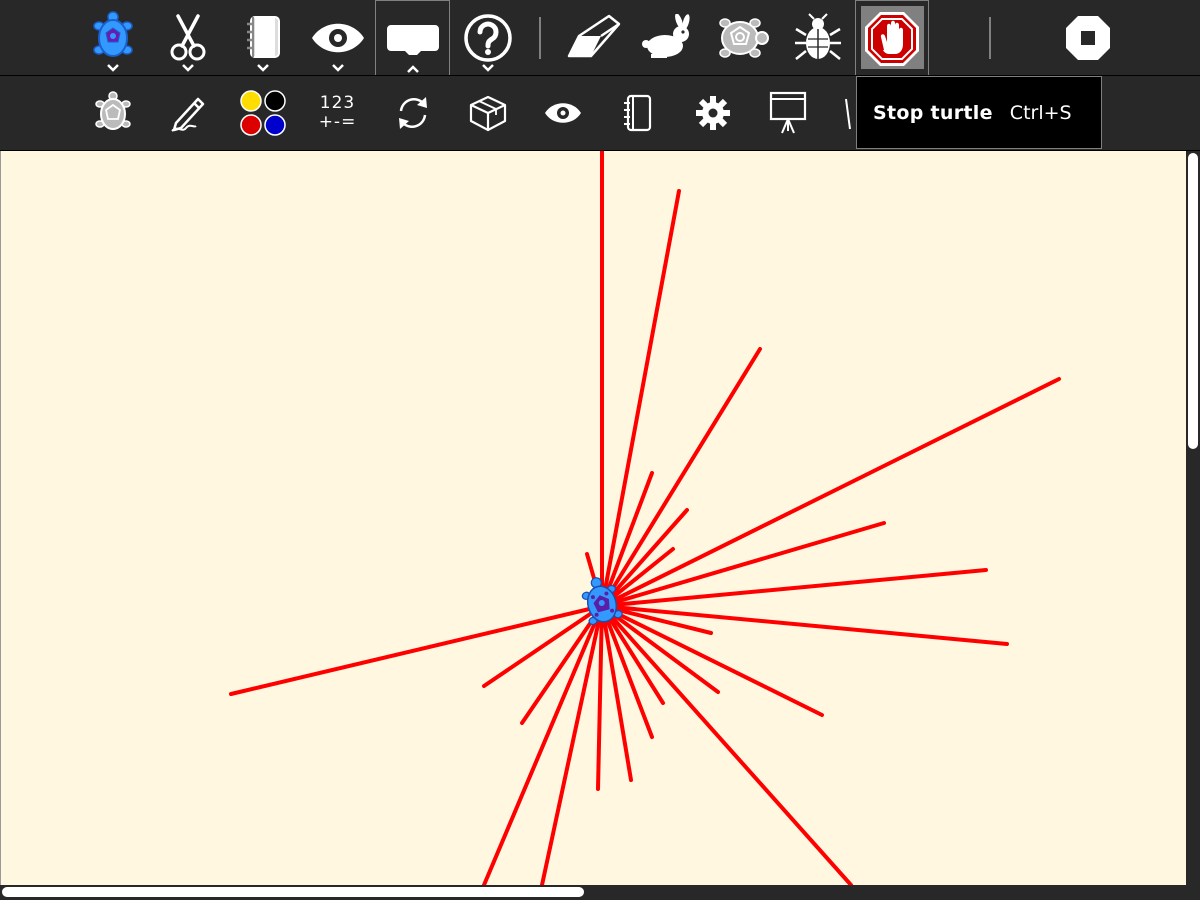 The width and height of the screenshot is (1200, 900). Describe the element at coordinates (112, 33) in the screenshot. I see `turtle-activity-icon` at that location.